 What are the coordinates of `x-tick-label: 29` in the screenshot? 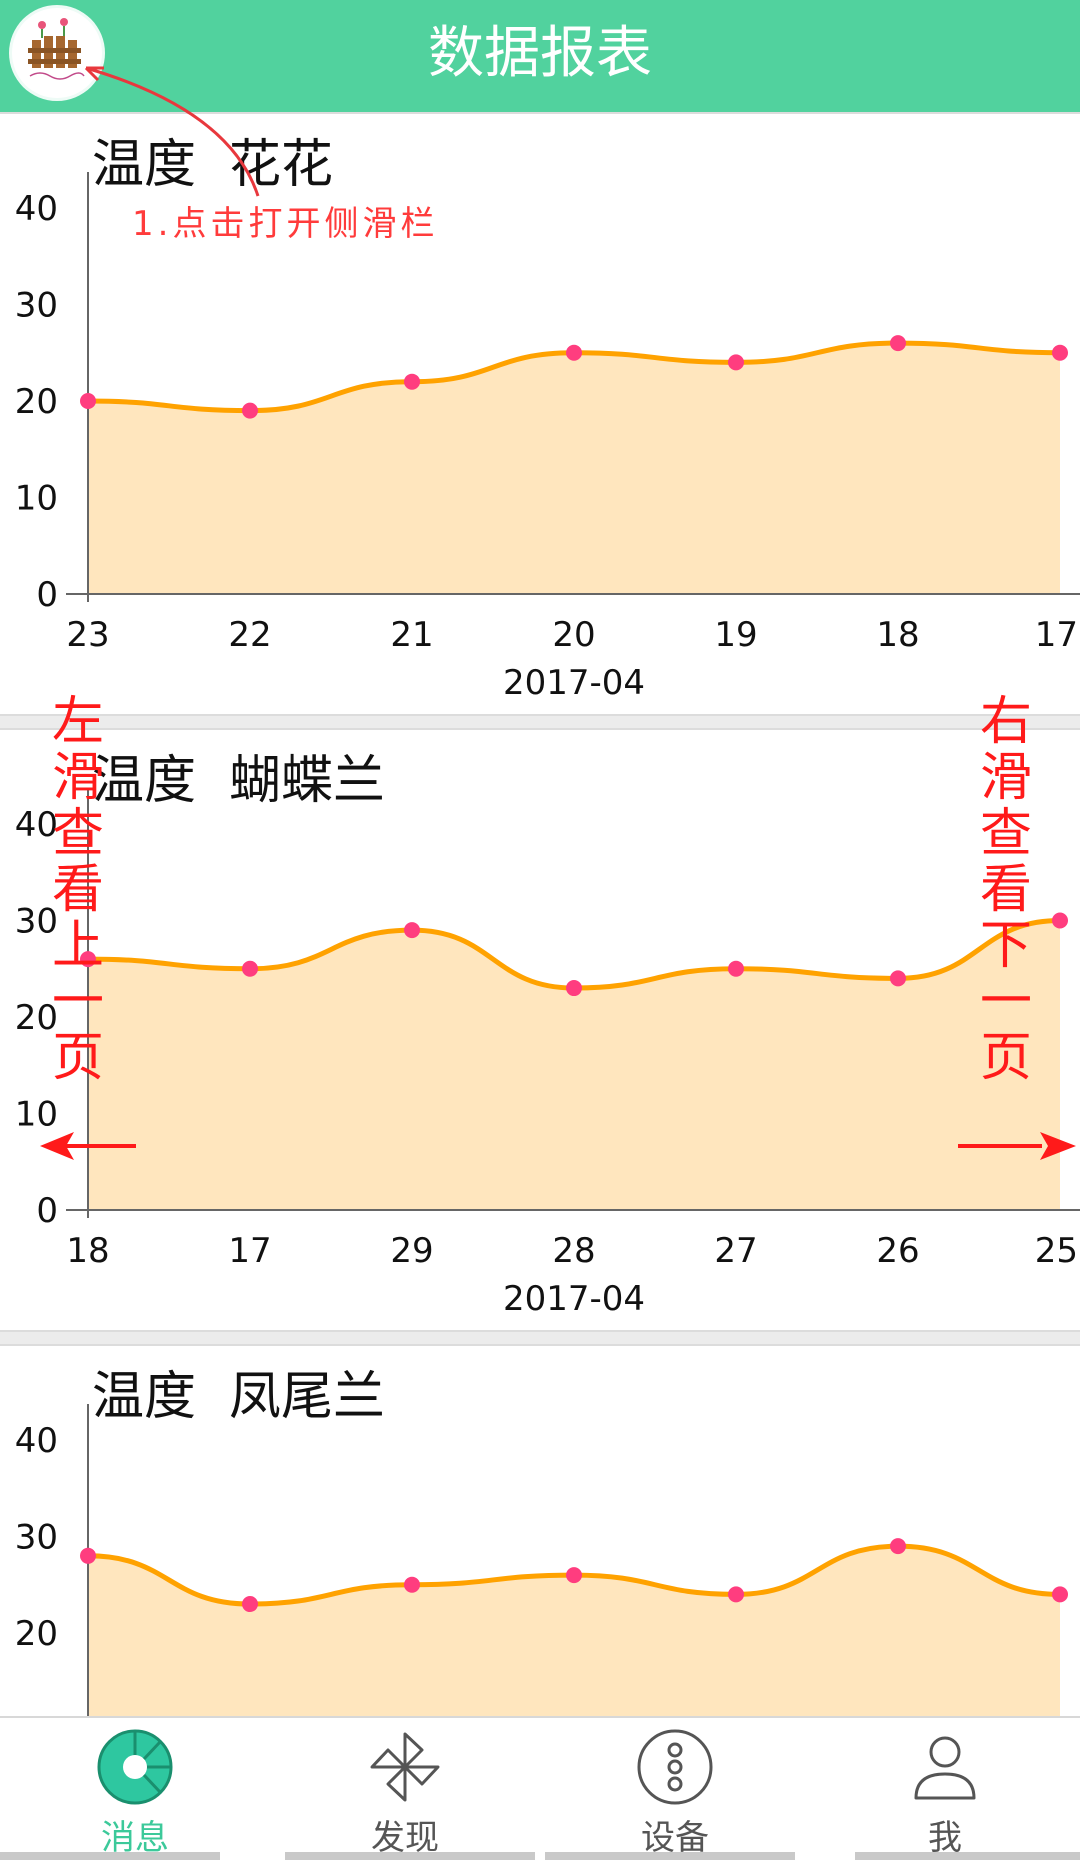 It's located at (411, 1251).